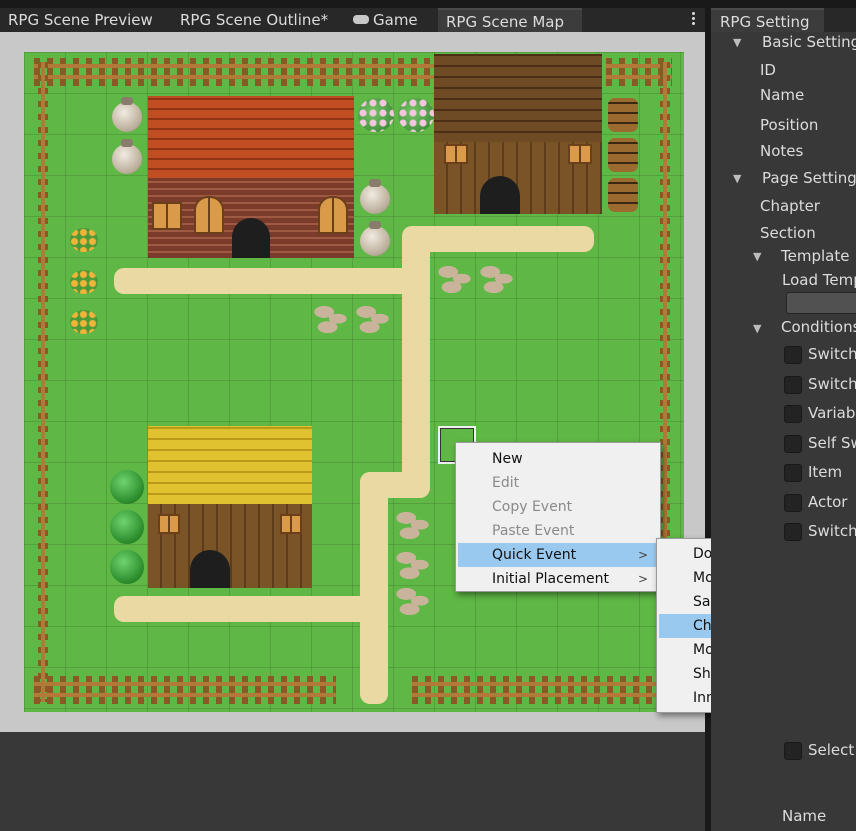 This screenshot has width=856, height=831. I want to click on section-template: Template, so click(815, 256).